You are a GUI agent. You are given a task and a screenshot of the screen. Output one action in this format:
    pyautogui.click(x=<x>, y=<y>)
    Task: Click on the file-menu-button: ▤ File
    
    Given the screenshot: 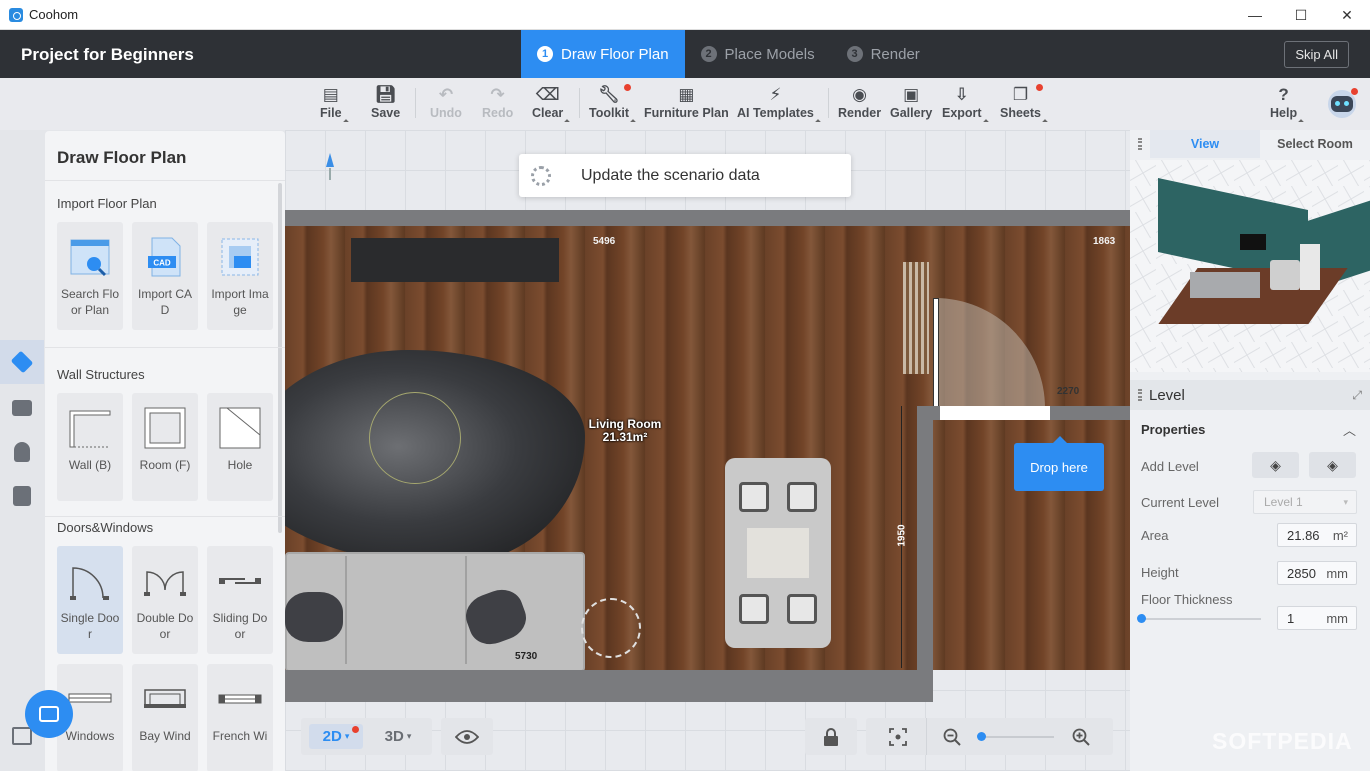 What is the action you would take?
    pyautogui.click(x=334, y=105)
    